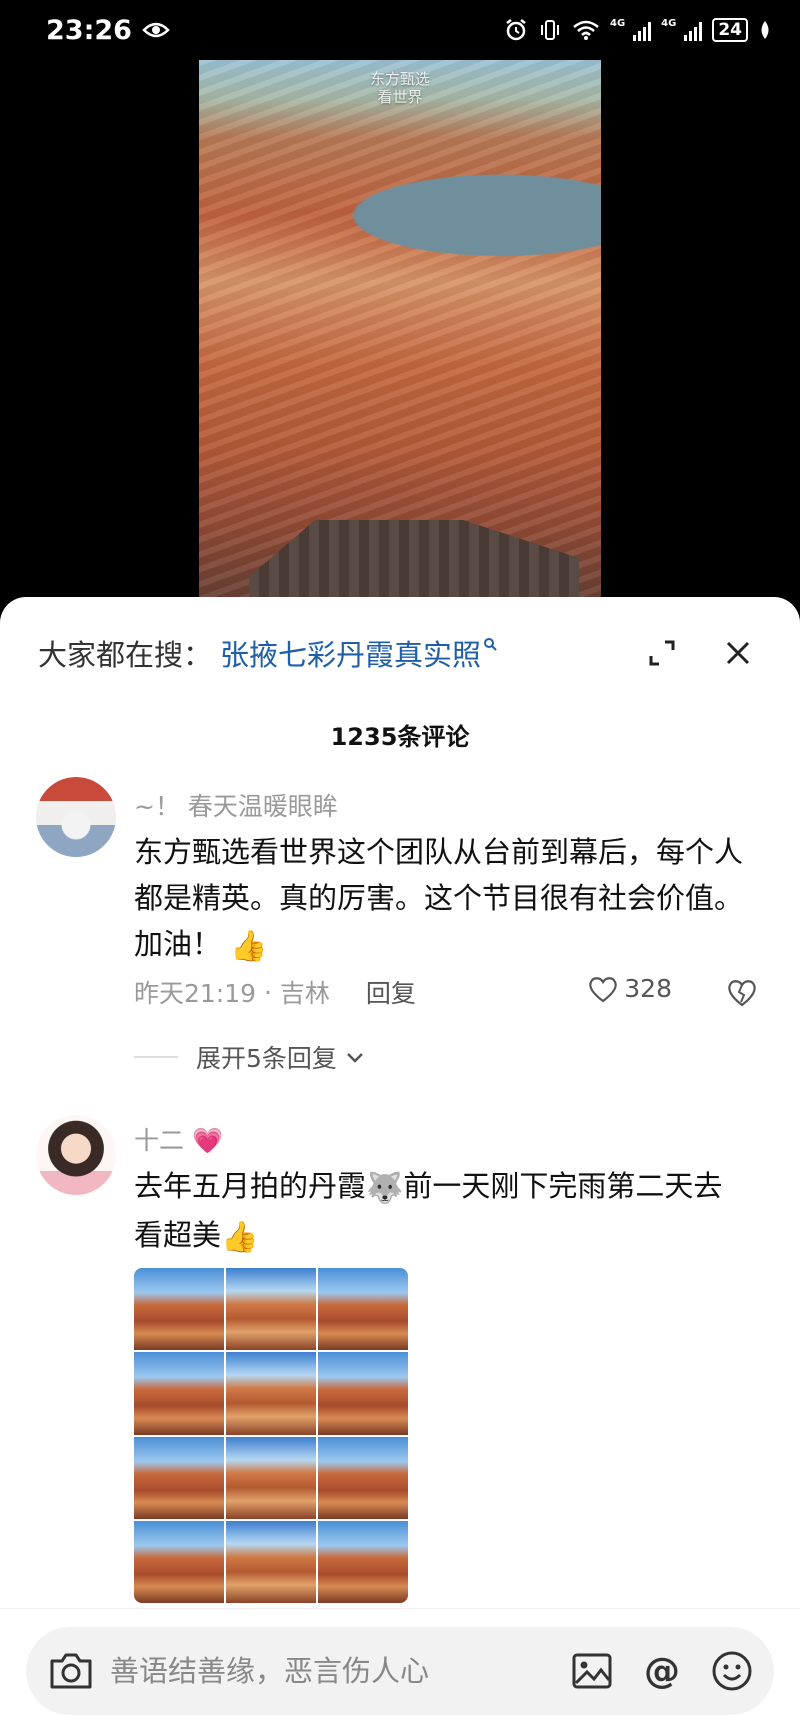 This screenshot has height=1734, width=800. What do you see at coordinates (648, 988) in the screenshot?
I see `like-count: 328` at bounding box center [648, 988].